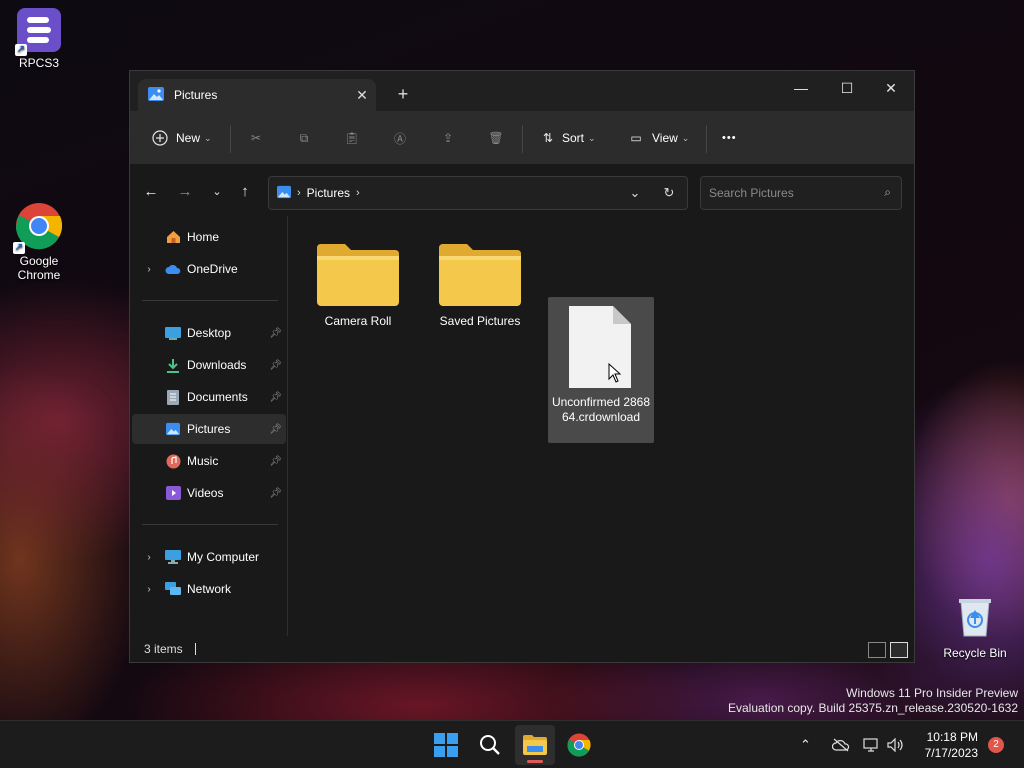 The height and width of the screenshot is (768, 1024). Describe the element at coordinates (665, 138) in the screenshot. I see `view-button-label: View` at that location.